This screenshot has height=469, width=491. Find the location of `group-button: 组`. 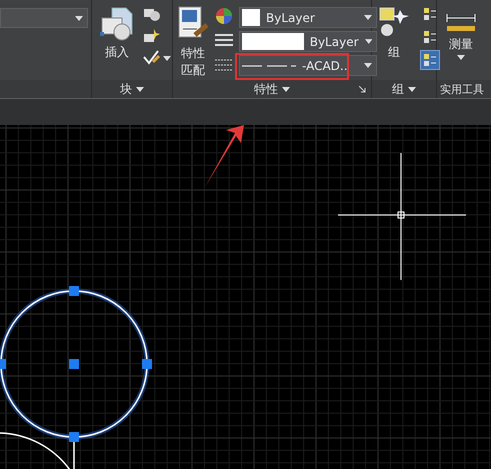

group-button: 组 is located at coordinates (394, 42).